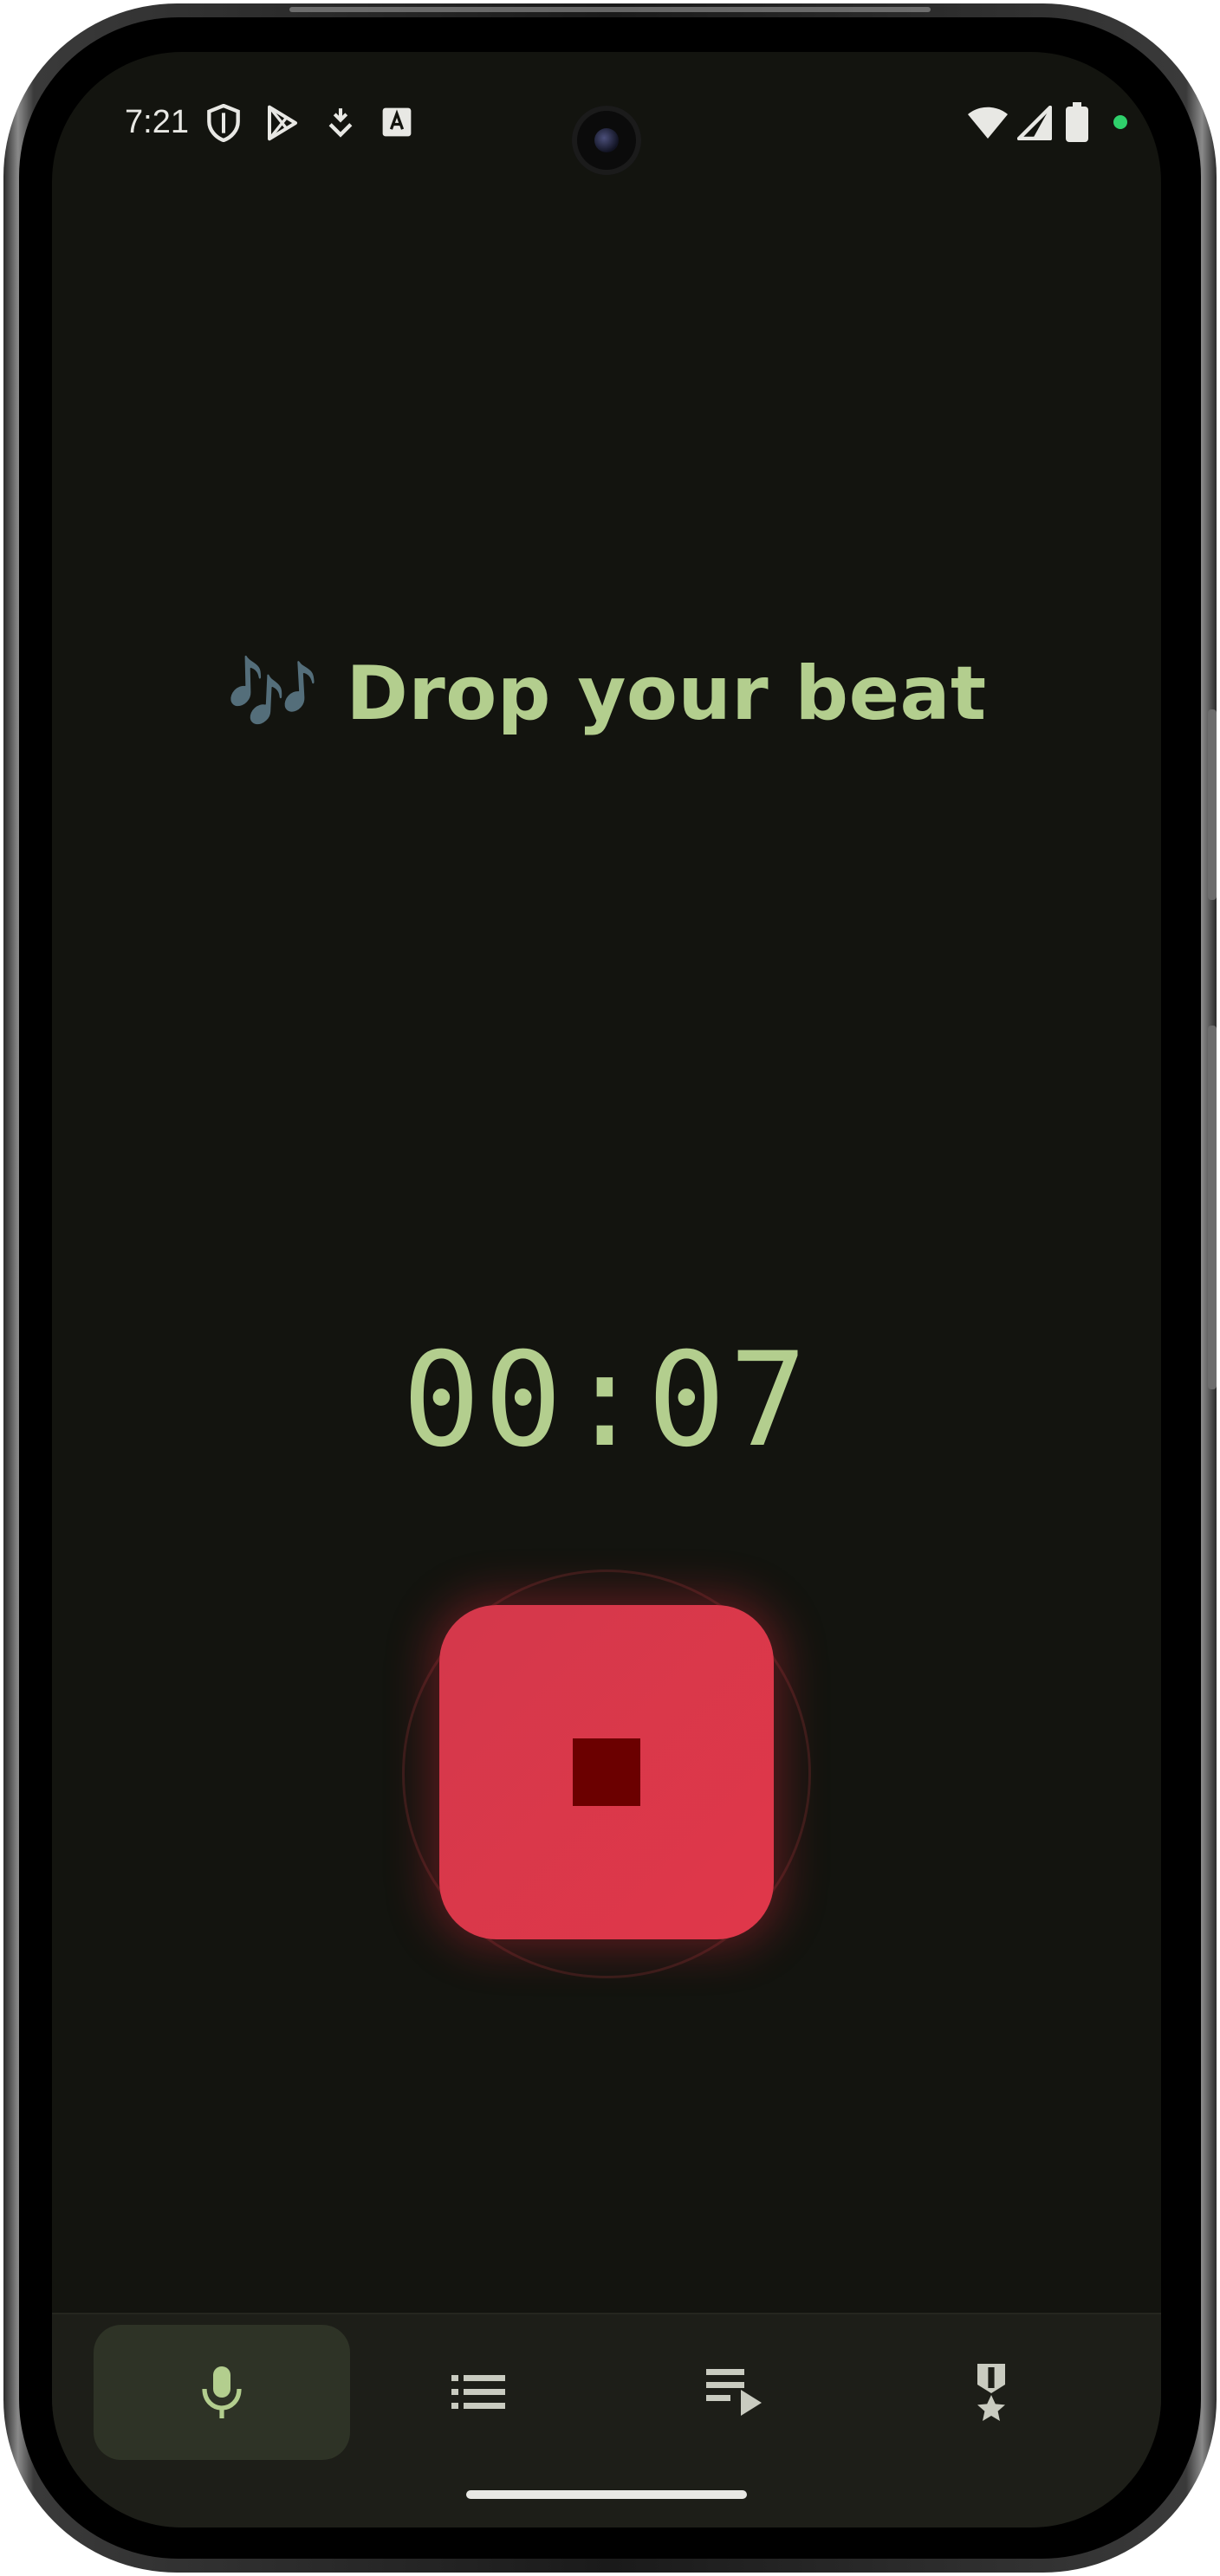 The width and height of the screenshot is (1220, 2576). I want to click on nav-playlist, so click(735, 2392).